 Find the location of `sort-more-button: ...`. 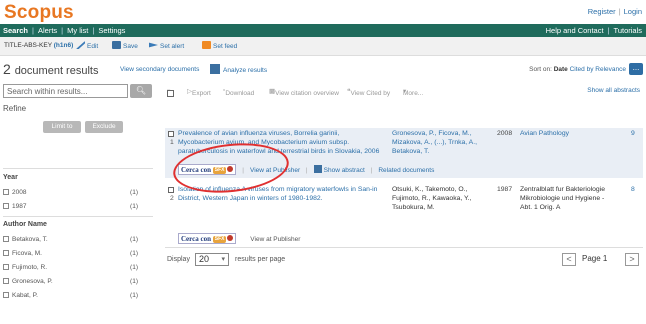

sort-more-button: ... is located at coordinates (636, 69).